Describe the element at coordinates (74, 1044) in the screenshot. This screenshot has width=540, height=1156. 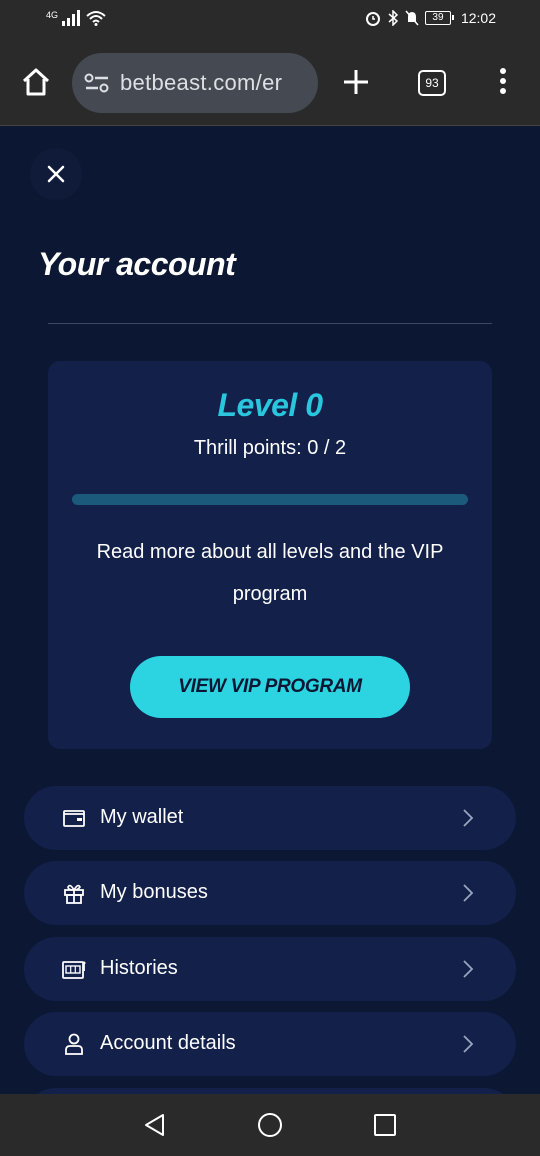
I see `user-icon` at that location.